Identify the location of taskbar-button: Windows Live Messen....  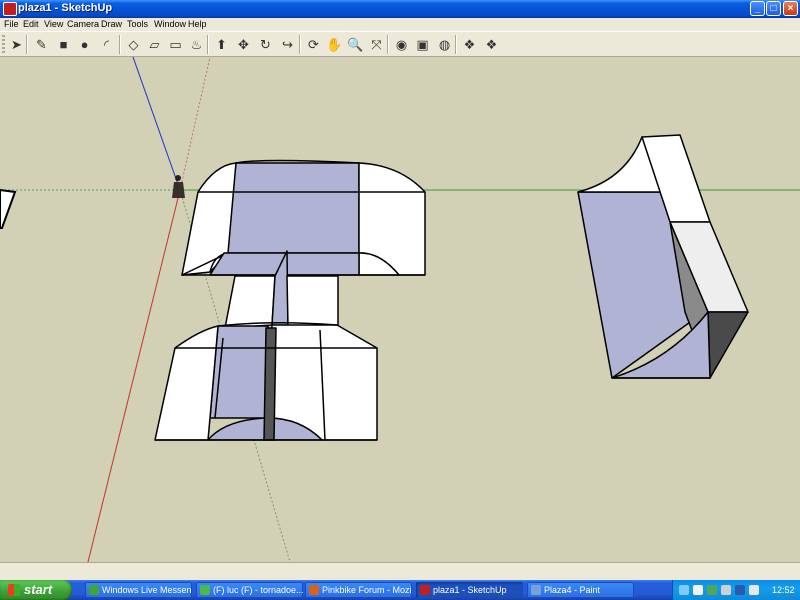
(138, 590).